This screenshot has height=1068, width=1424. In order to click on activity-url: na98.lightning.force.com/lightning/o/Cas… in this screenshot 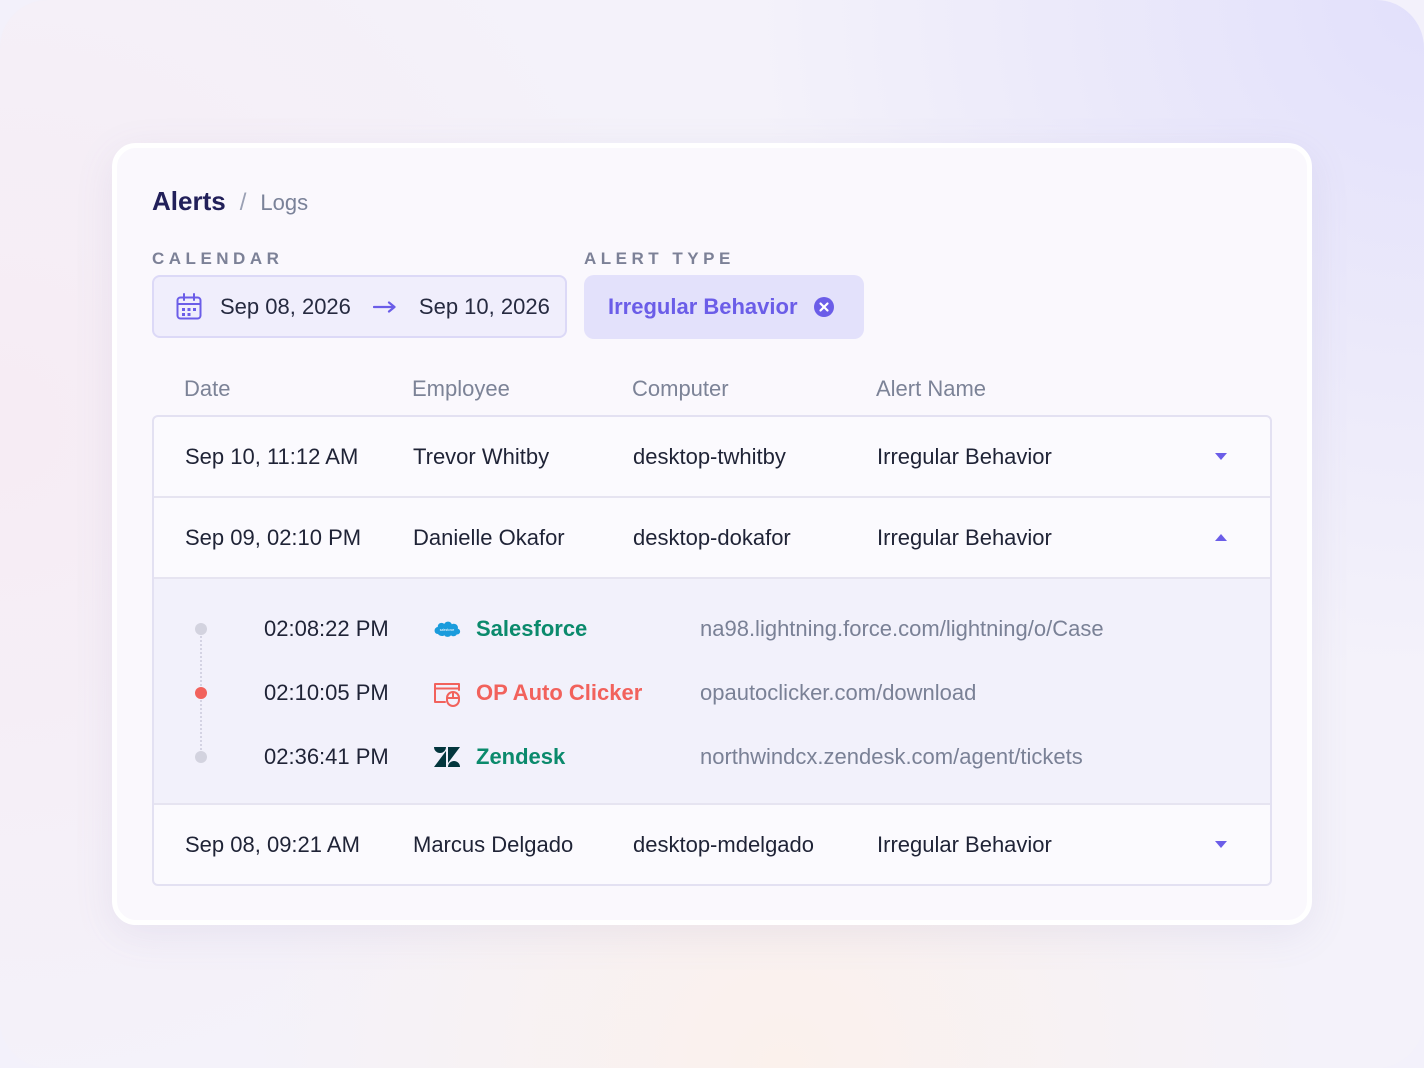, I will do `click(902, 629)`.